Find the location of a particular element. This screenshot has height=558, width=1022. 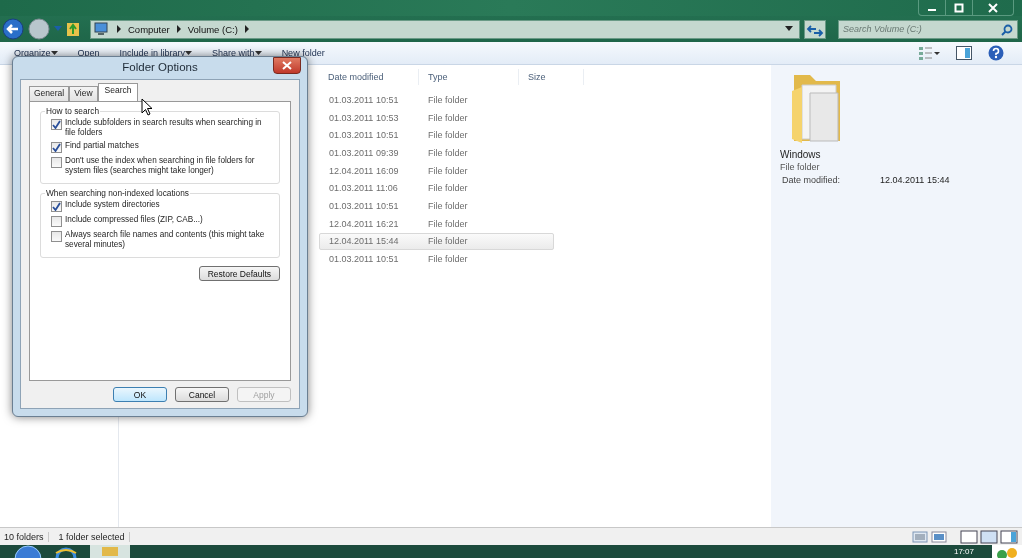

file-row: 01.03.2011 11:06 File folder is located at coordinates (436, 188).